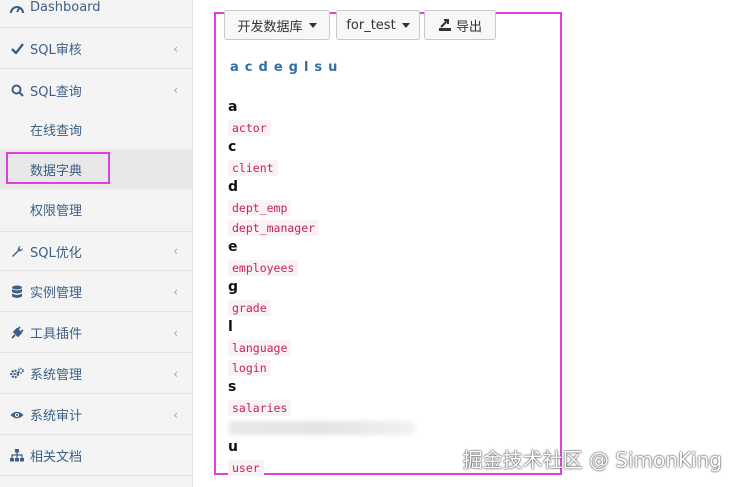 The image size is (738, 487). I want to click on letter-link-s: s, so click(318, 67).